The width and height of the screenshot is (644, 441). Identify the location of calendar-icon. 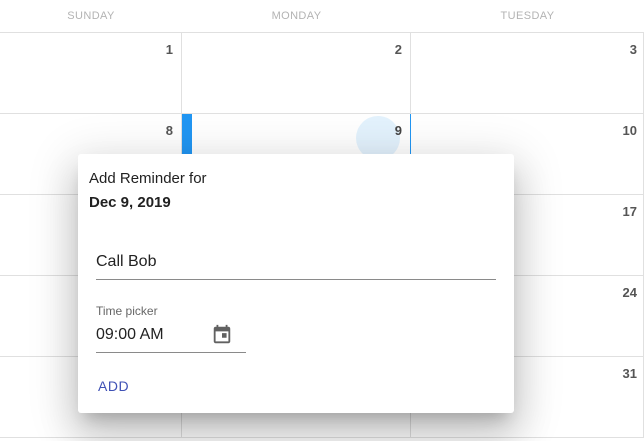
(222, 335).